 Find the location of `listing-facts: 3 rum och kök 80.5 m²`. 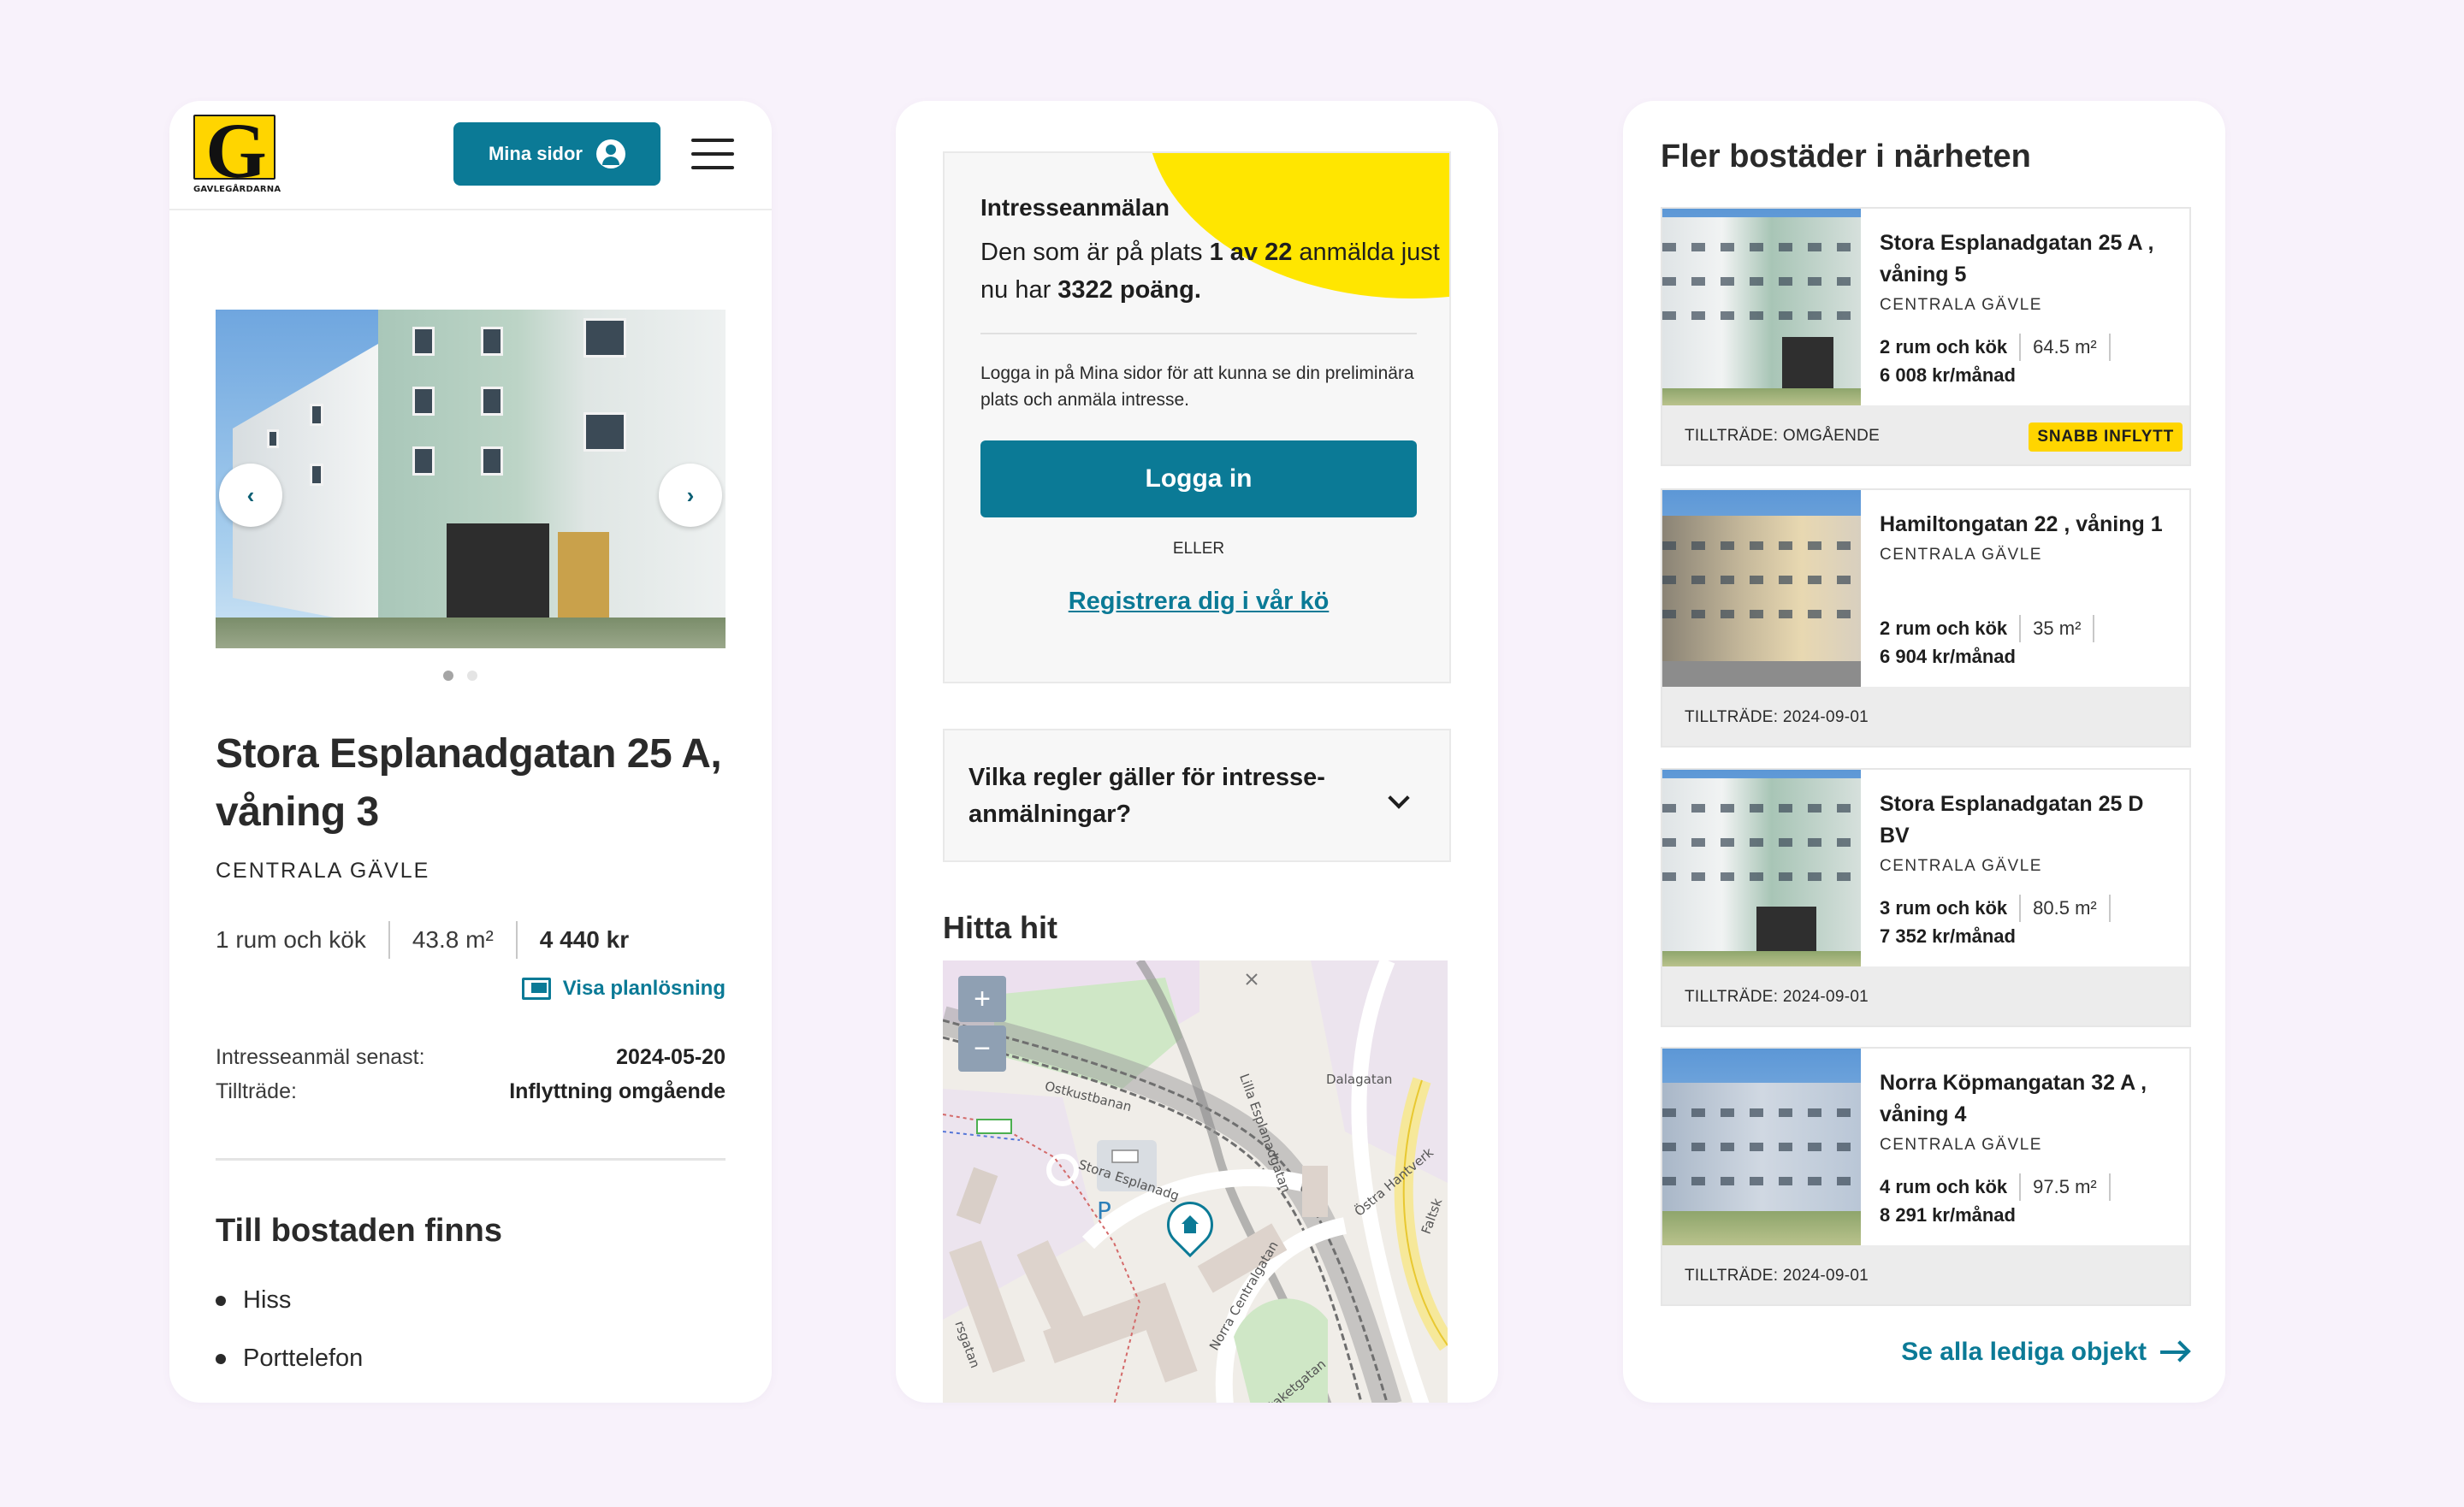

listing-facts: 3 rum och kök 80.5 m² is located at coordinates (2001, 908).